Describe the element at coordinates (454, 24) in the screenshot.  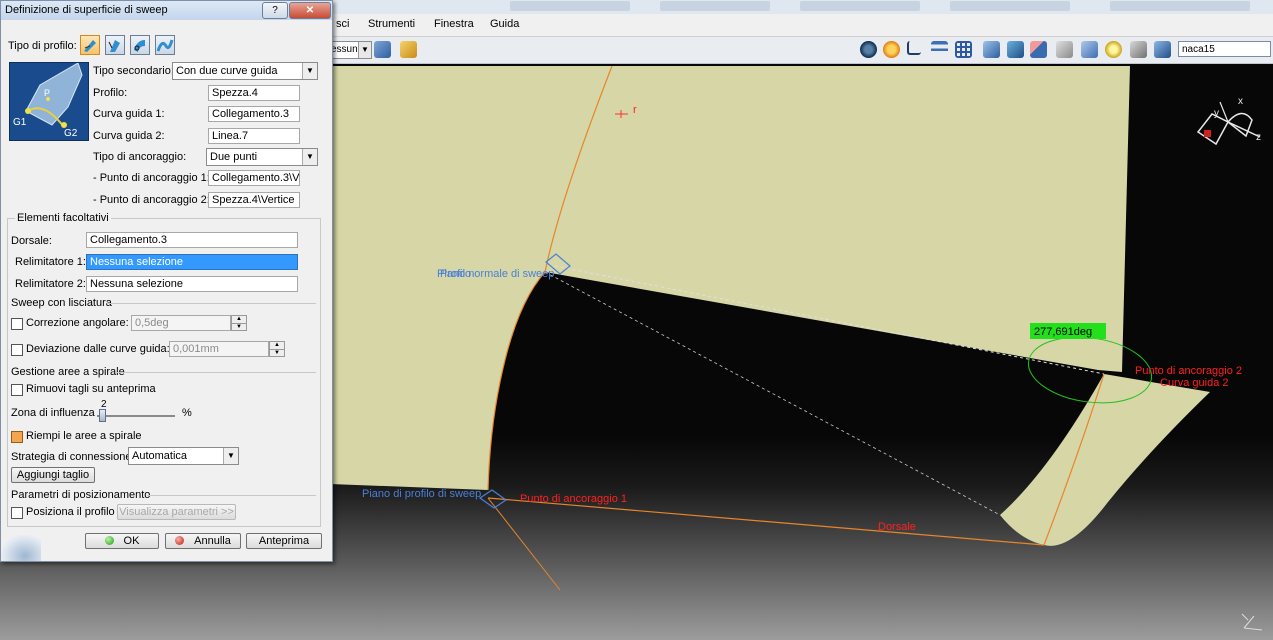
I see `menu-finestra: Finestra` at that location.